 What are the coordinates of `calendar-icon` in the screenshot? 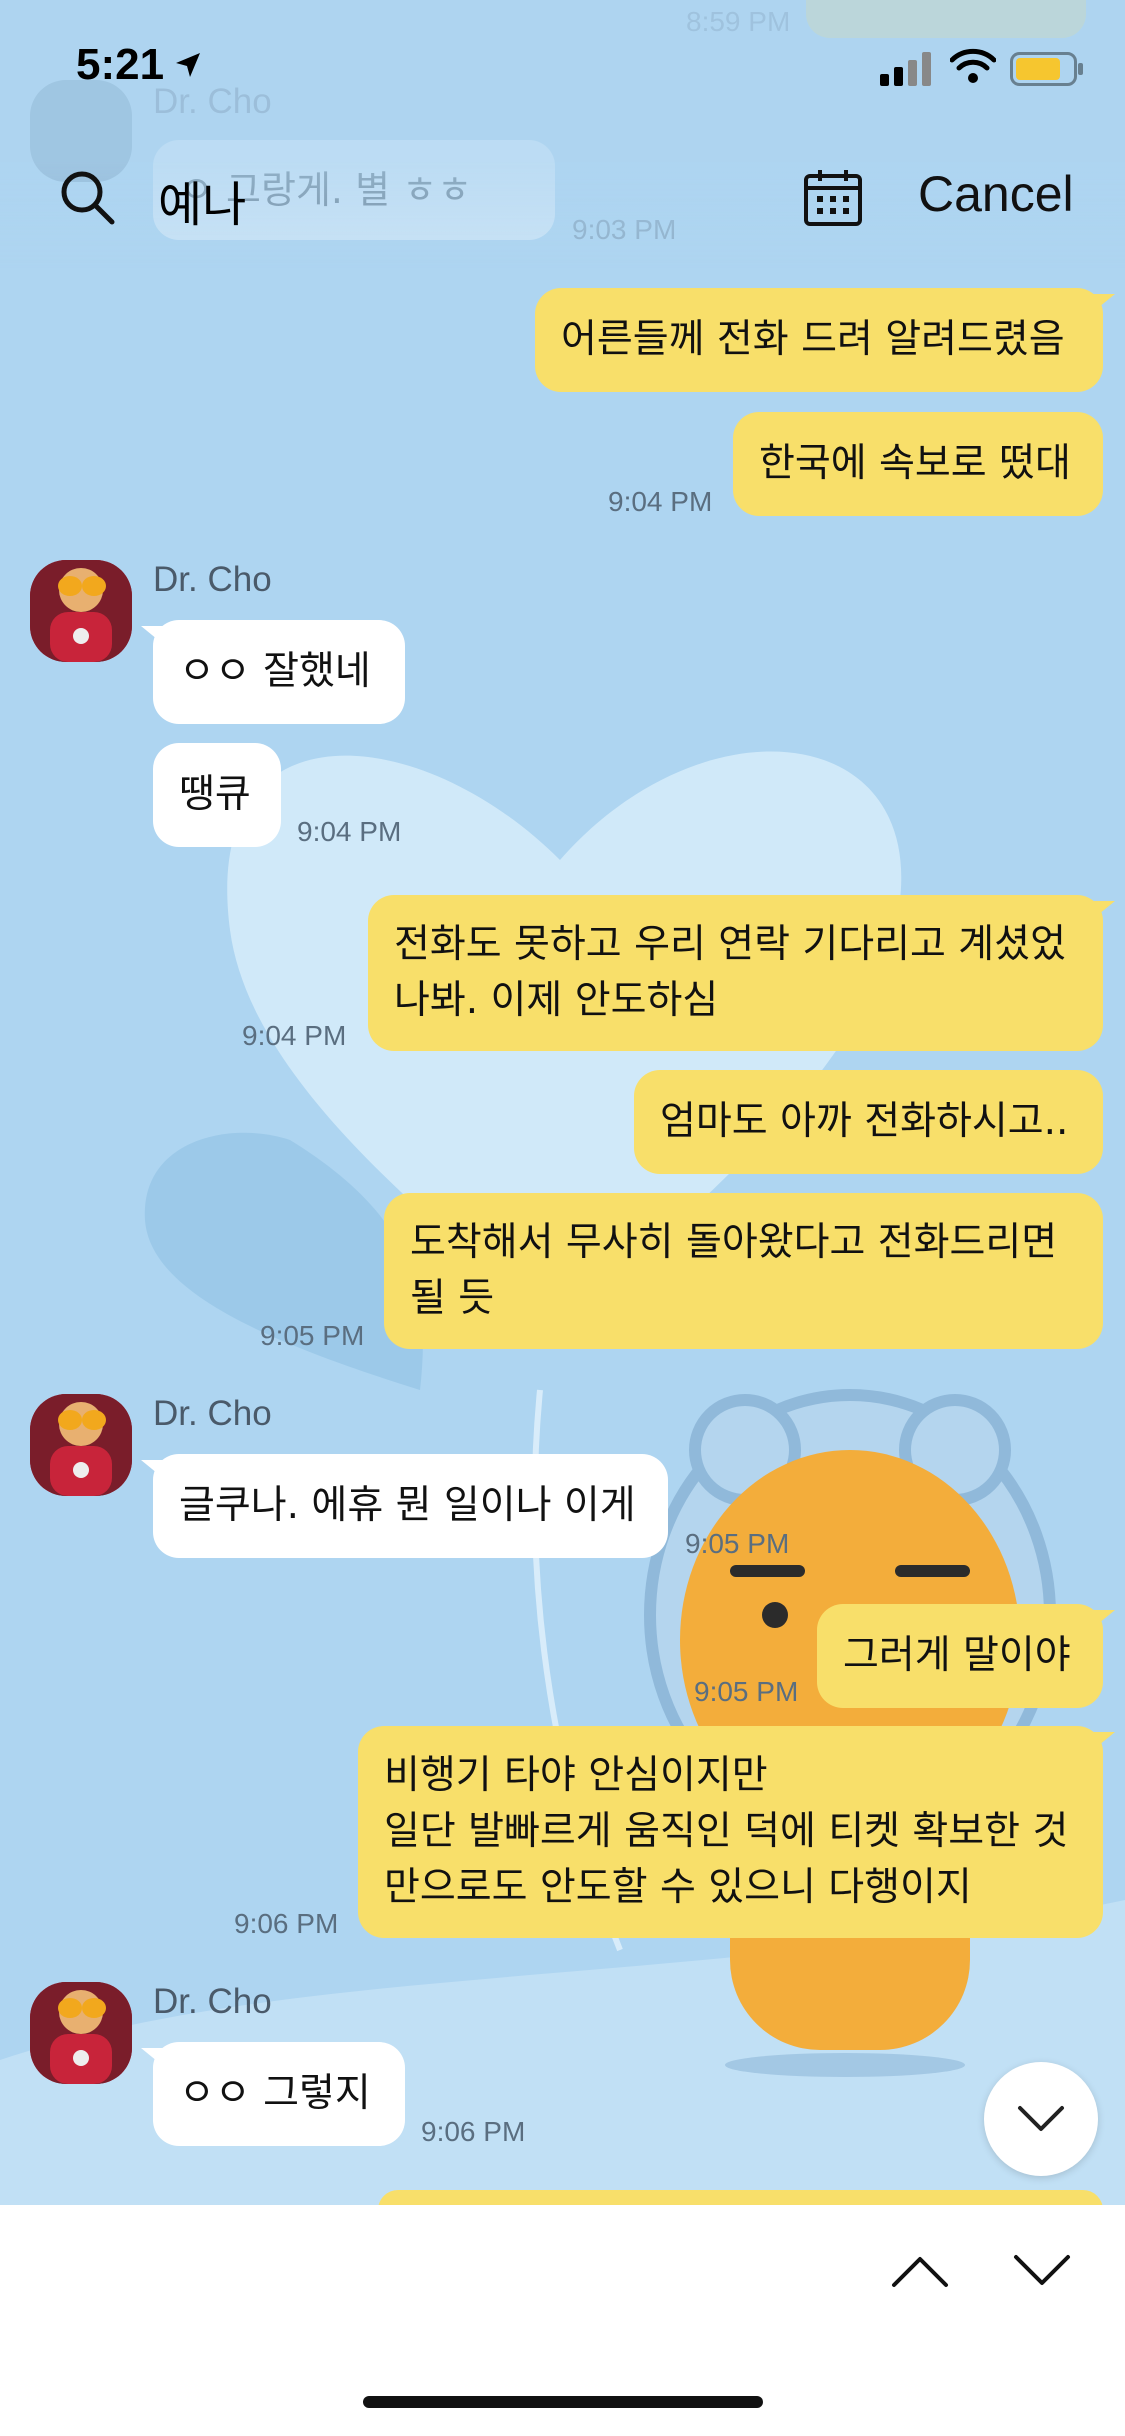 It's located at (833, 198).